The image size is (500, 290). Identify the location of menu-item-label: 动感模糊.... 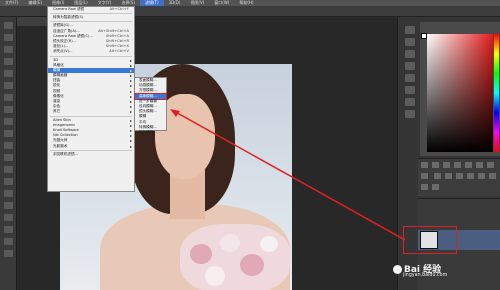
(148, 85).